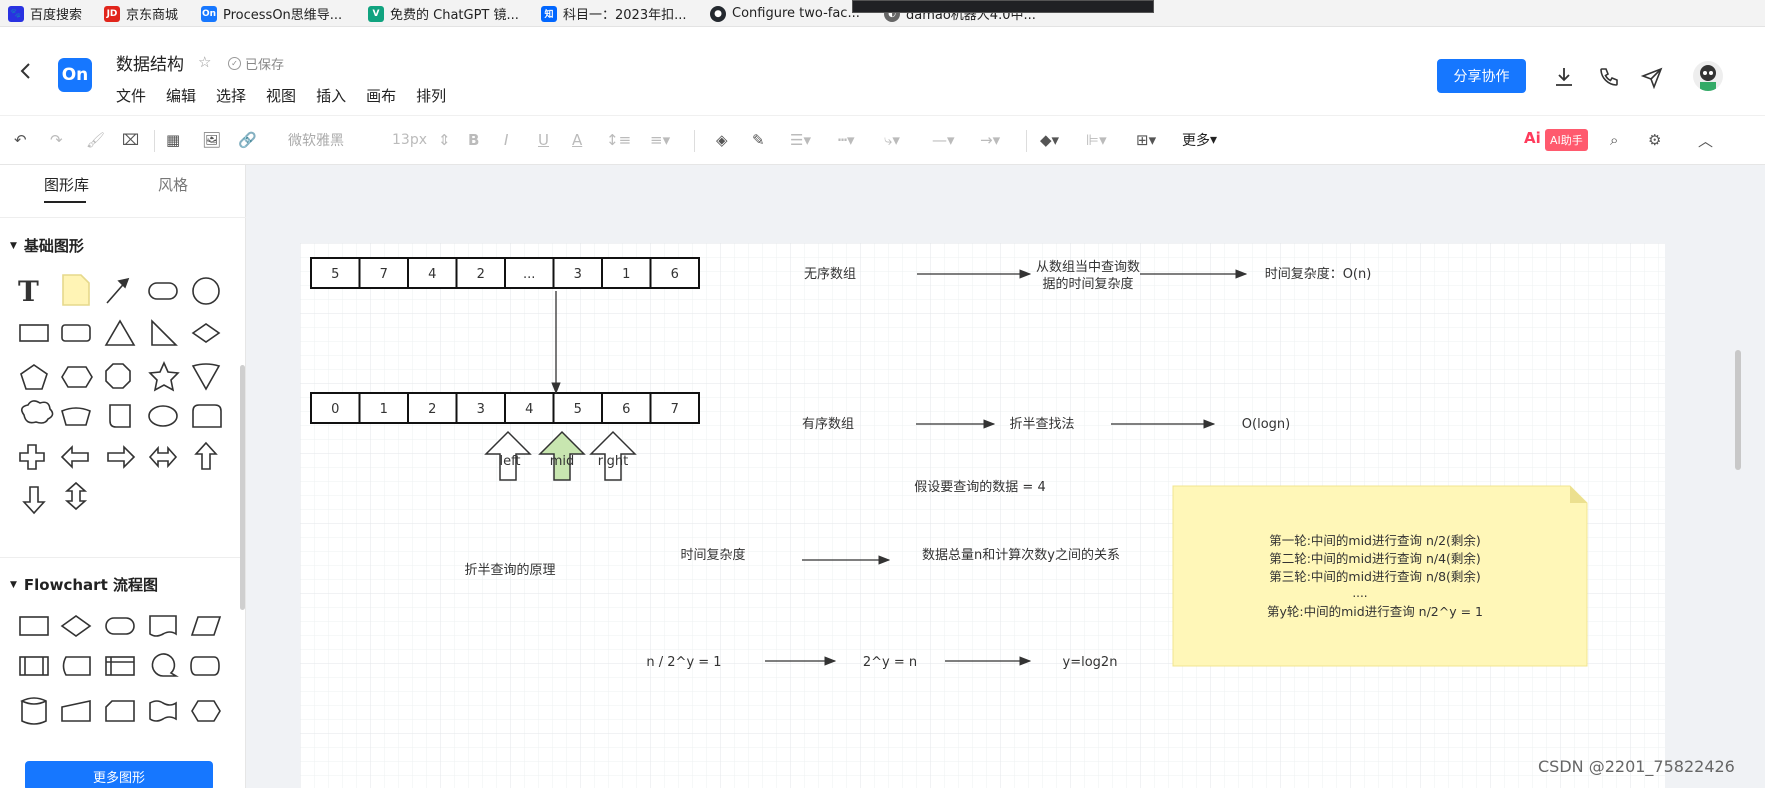  What do you see at coordinates (1090, 662) in the screenshot?
I see `equation-3: y=log2n` at bounding box center [1090, 662].